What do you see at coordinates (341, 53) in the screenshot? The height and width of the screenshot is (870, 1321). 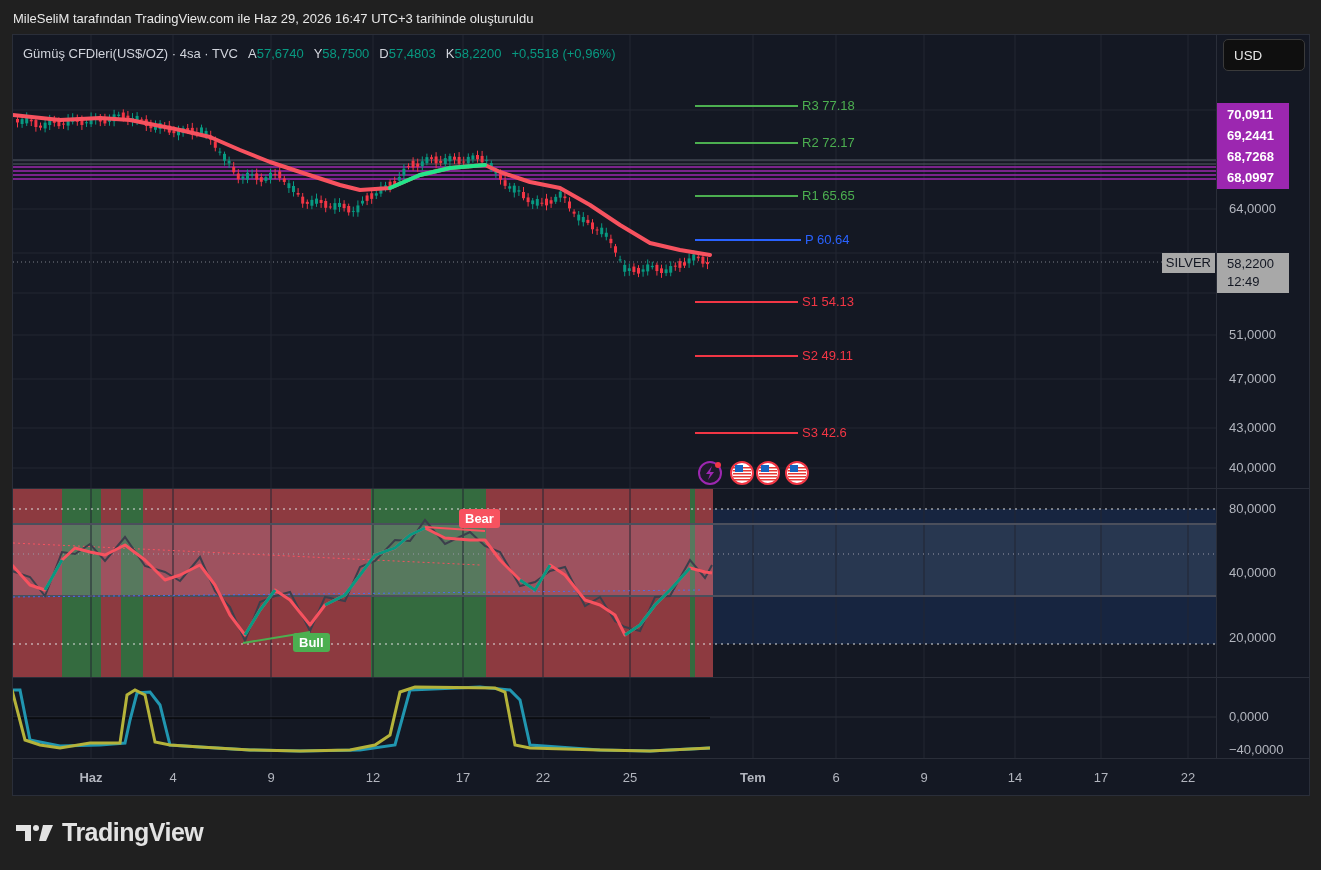 I see `ohlc-value: Y58,7500` at bounding box center [341, 53].